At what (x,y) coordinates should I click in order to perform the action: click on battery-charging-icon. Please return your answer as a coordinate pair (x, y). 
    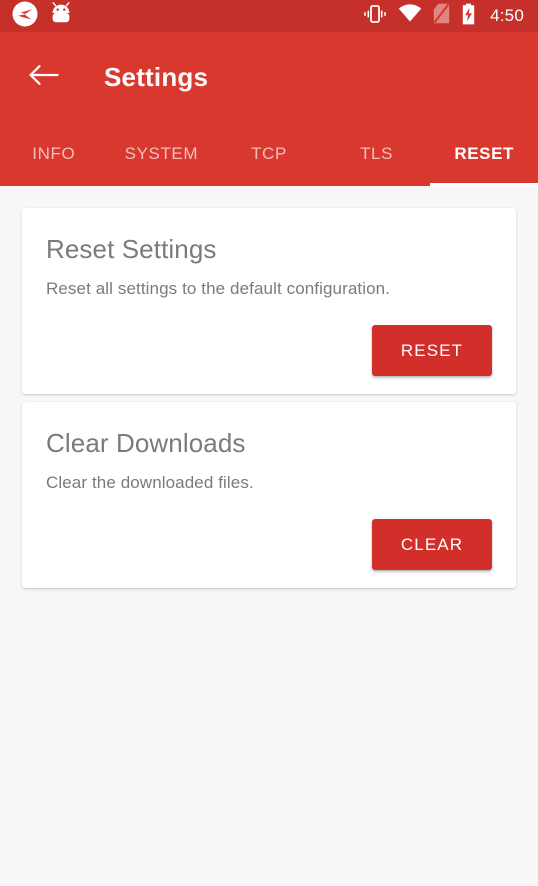
    Looking at the image, I should click on (468, 16).